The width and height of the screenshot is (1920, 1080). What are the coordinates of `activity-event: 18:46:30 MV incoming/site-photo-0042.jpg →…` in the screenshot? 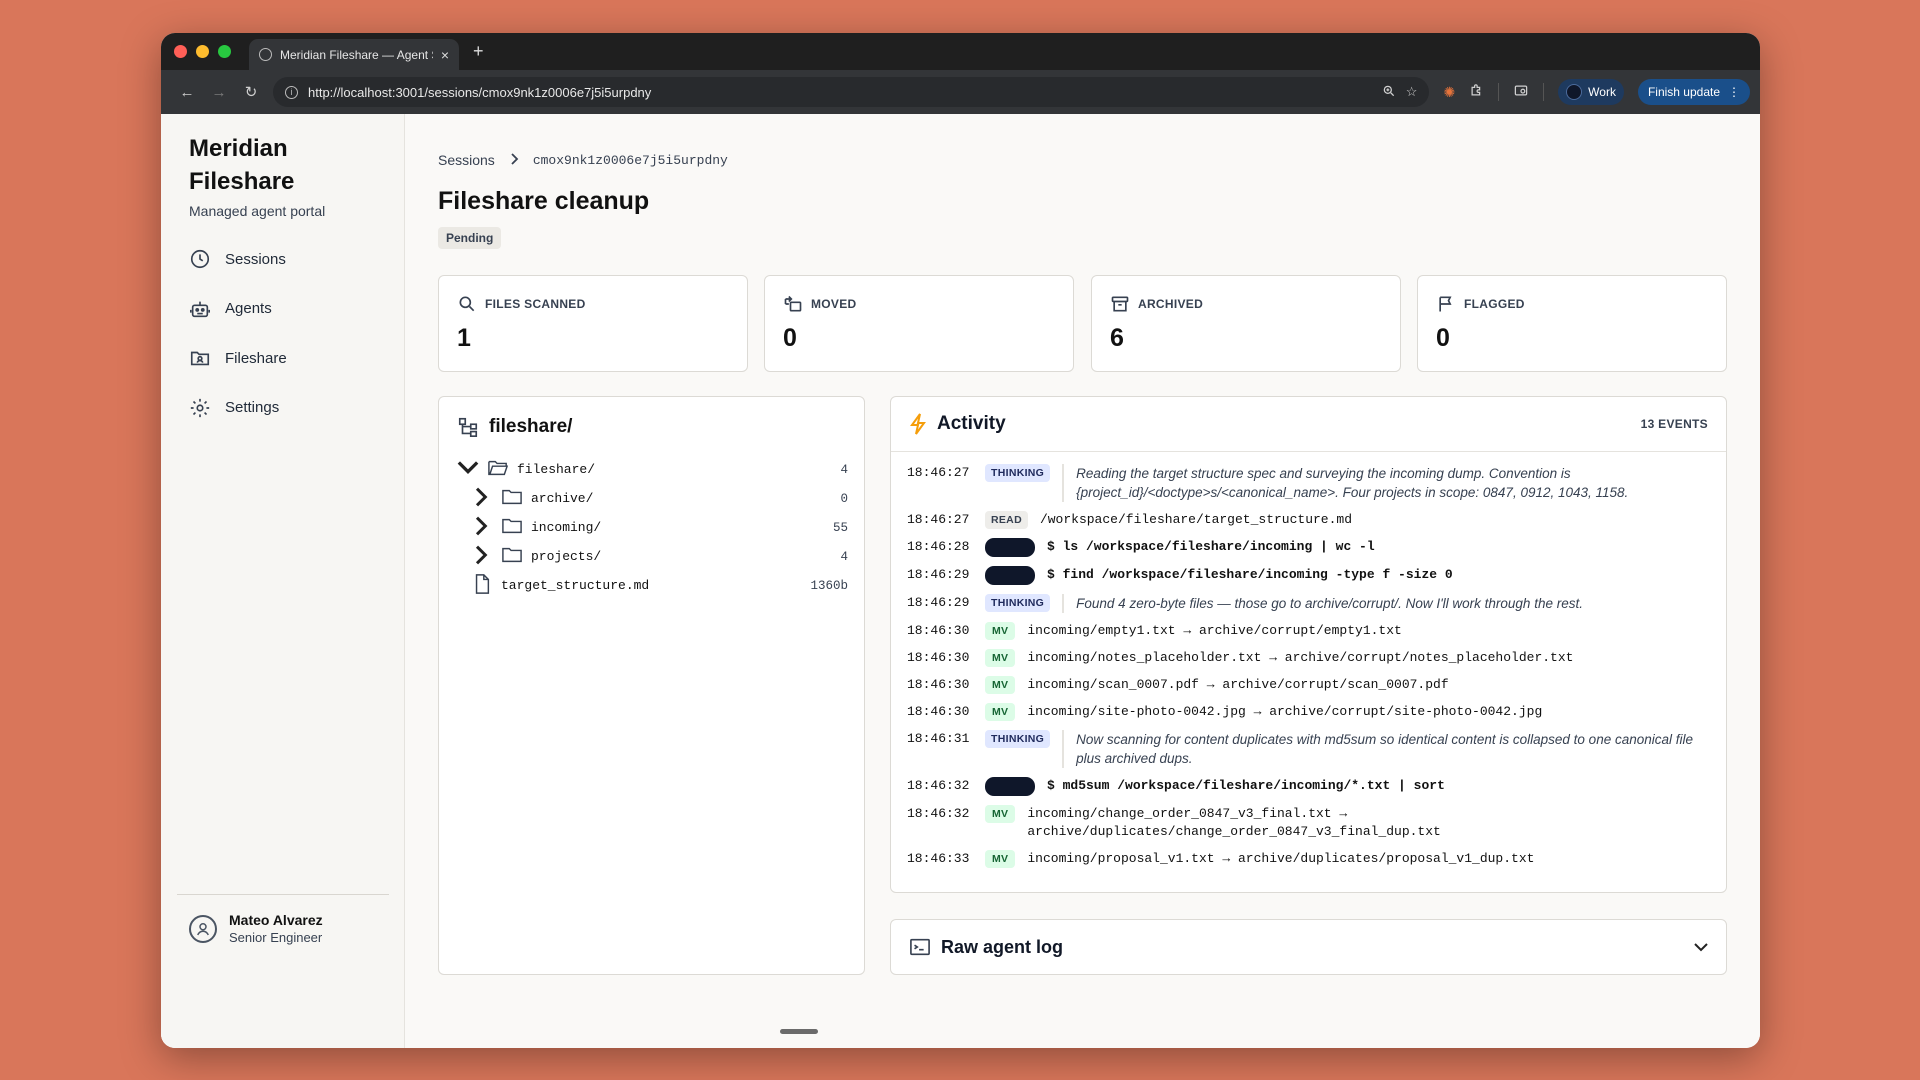 It's located at (1308, 712).